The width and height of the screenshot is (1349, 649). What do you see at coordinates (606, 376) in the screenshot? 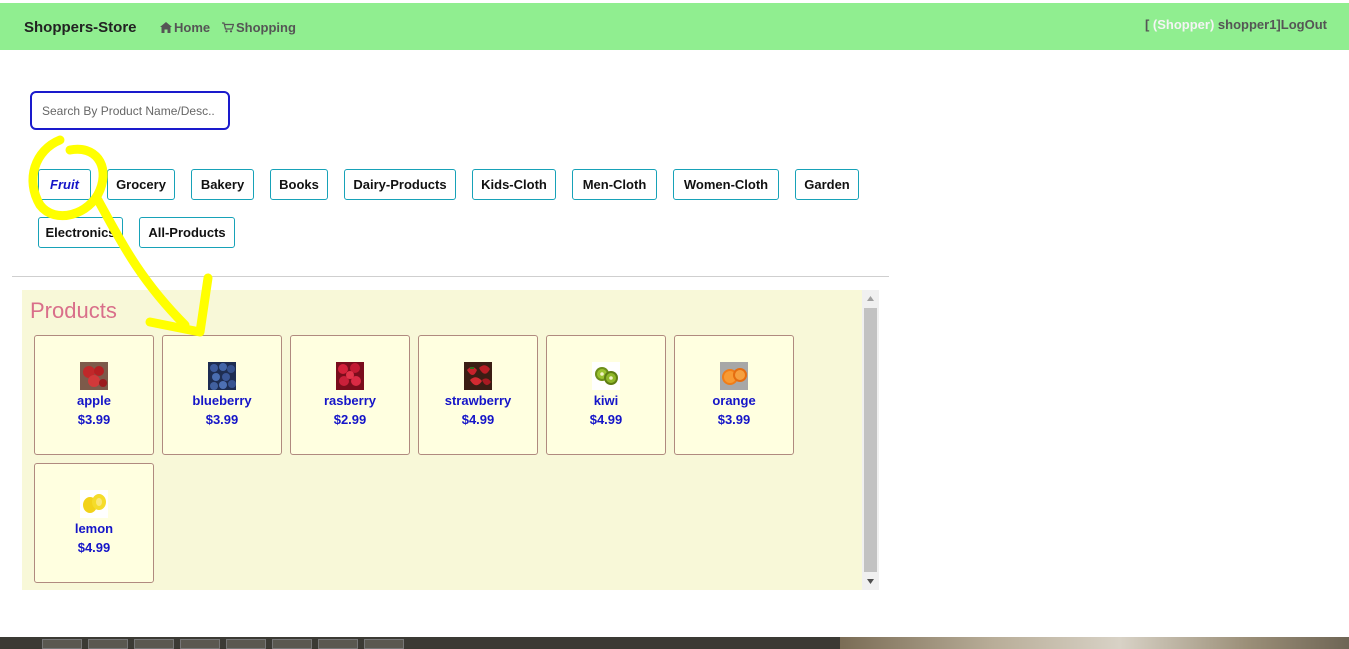
I see `kiwi-image` at bounding box center [606, 376].